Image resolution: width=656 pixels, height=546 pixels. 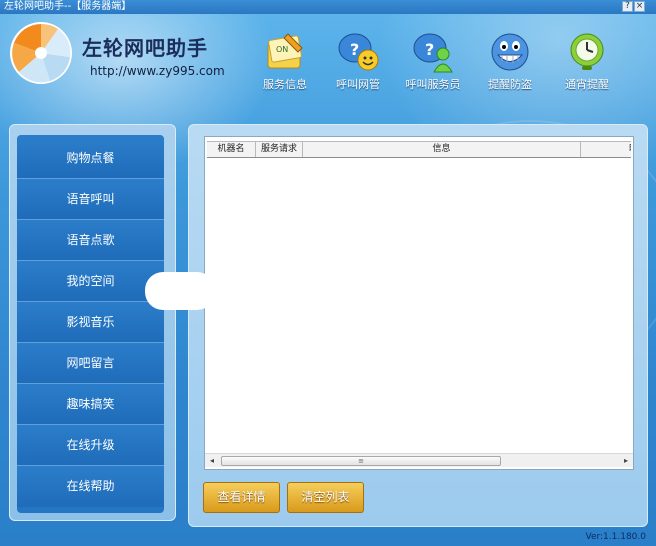 I want to click on smiley-bubble-icon: ?, so click(x=358, y=52).